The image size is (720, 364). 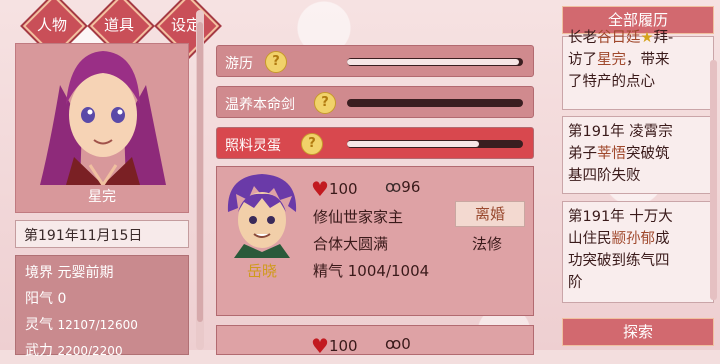 I want to click on history-text: 长老, so click(x=582, y=38).